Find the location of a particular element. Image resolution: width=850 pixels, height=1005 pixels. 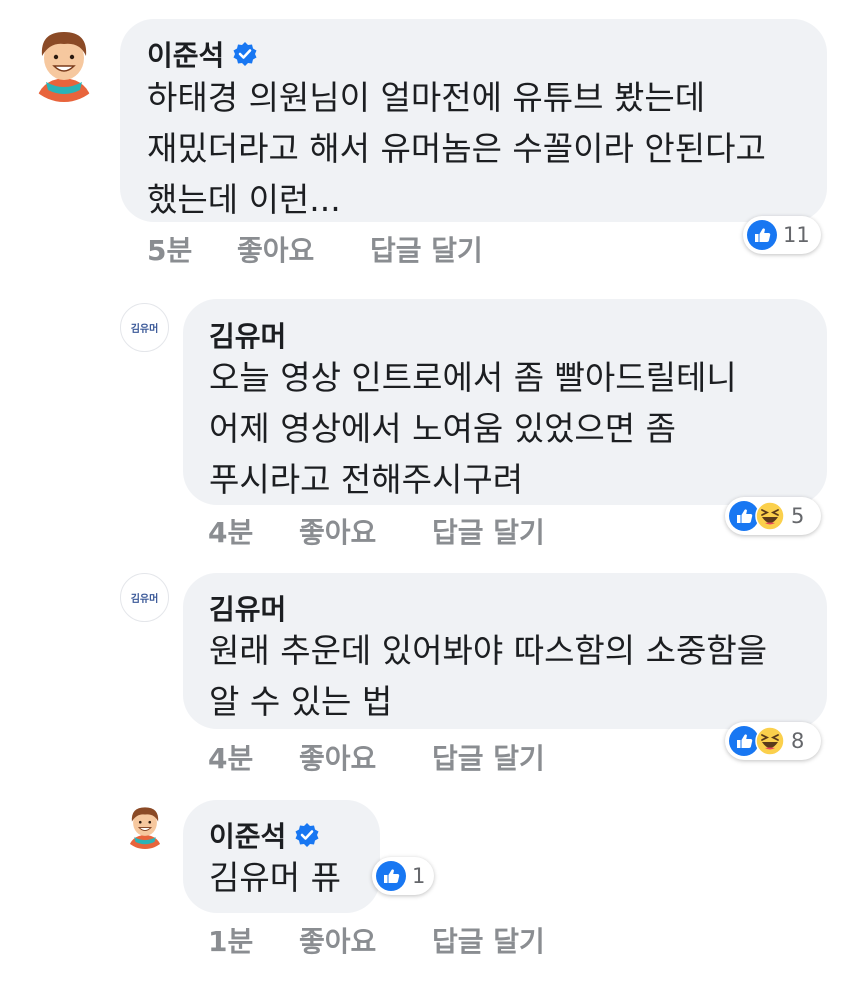

reaction-count: 1 is located at coordinates (419, 876).